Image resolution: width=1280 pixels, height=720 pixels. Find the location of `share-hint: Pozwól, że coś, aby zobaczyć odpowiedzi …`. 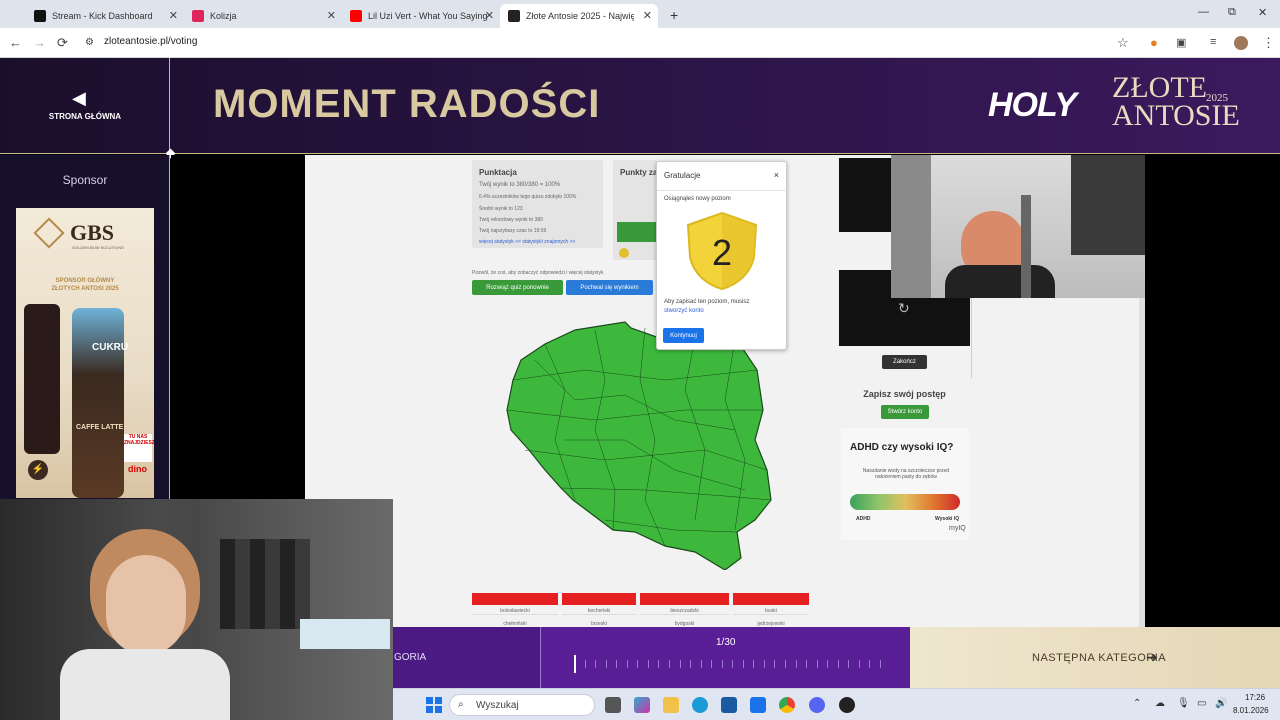

share-hint: Pozwól, że coś, aby zobaczyć odpowiedzi … is located at coordinates (538, 273).